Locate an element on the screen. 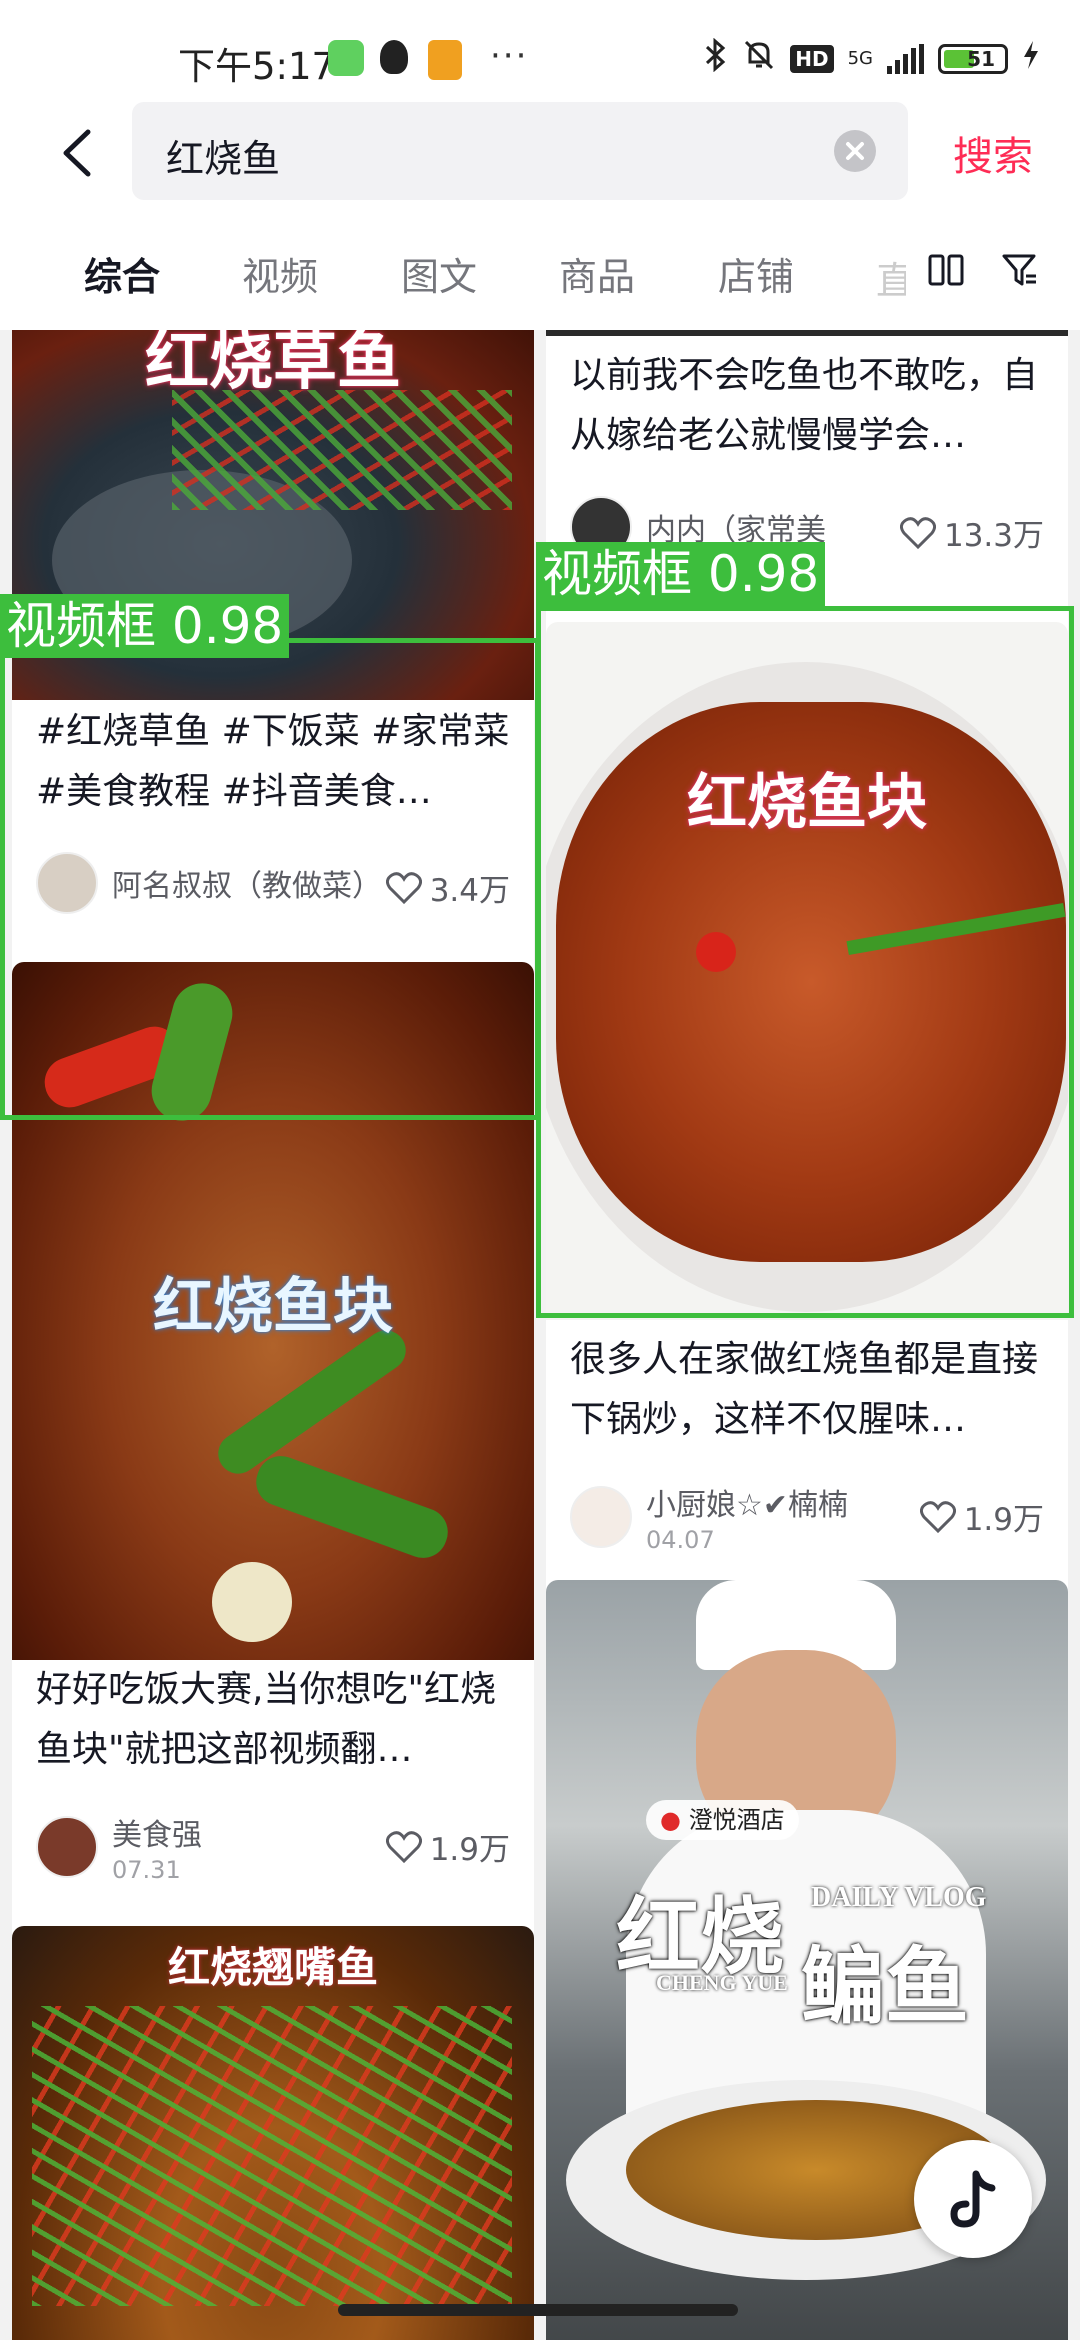 The height and width of the screenshot is (2340, 1080). back-button is located at coordinates (80, 153).